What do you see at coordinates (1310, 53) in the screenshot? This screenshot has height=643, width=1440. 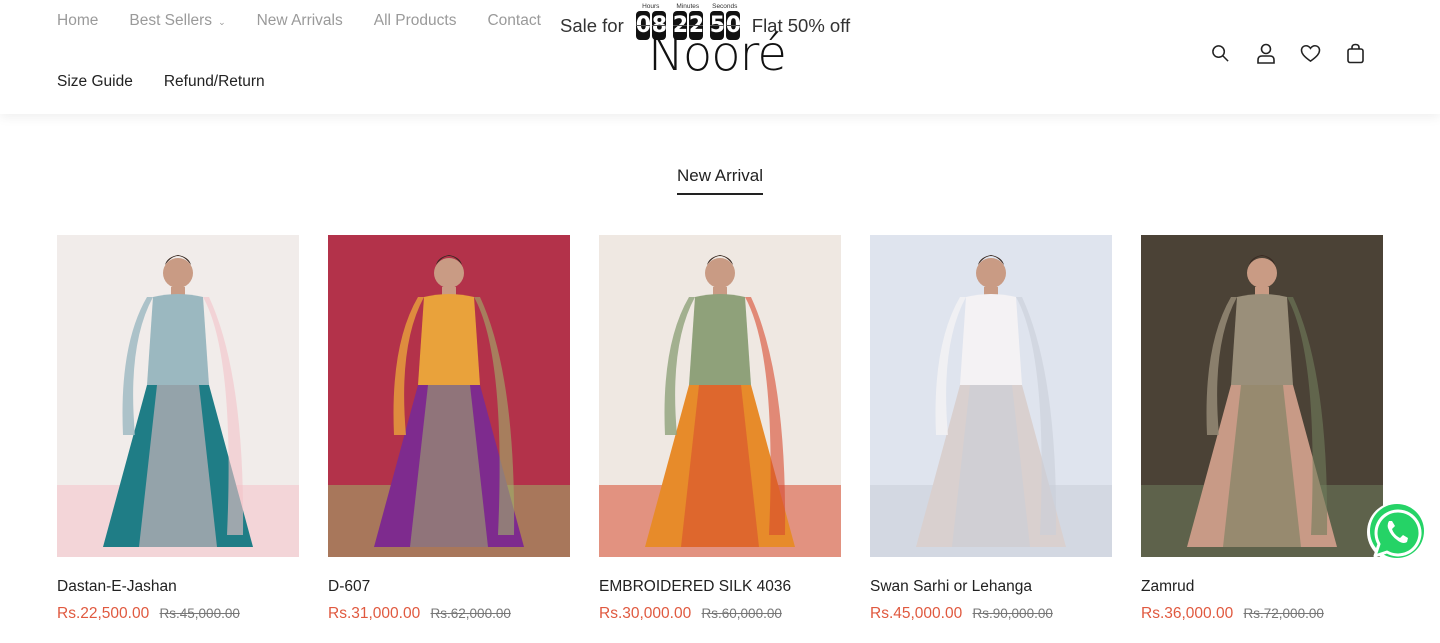 I see `wishlist-heart-icon` at bounding box center [1310, 53].